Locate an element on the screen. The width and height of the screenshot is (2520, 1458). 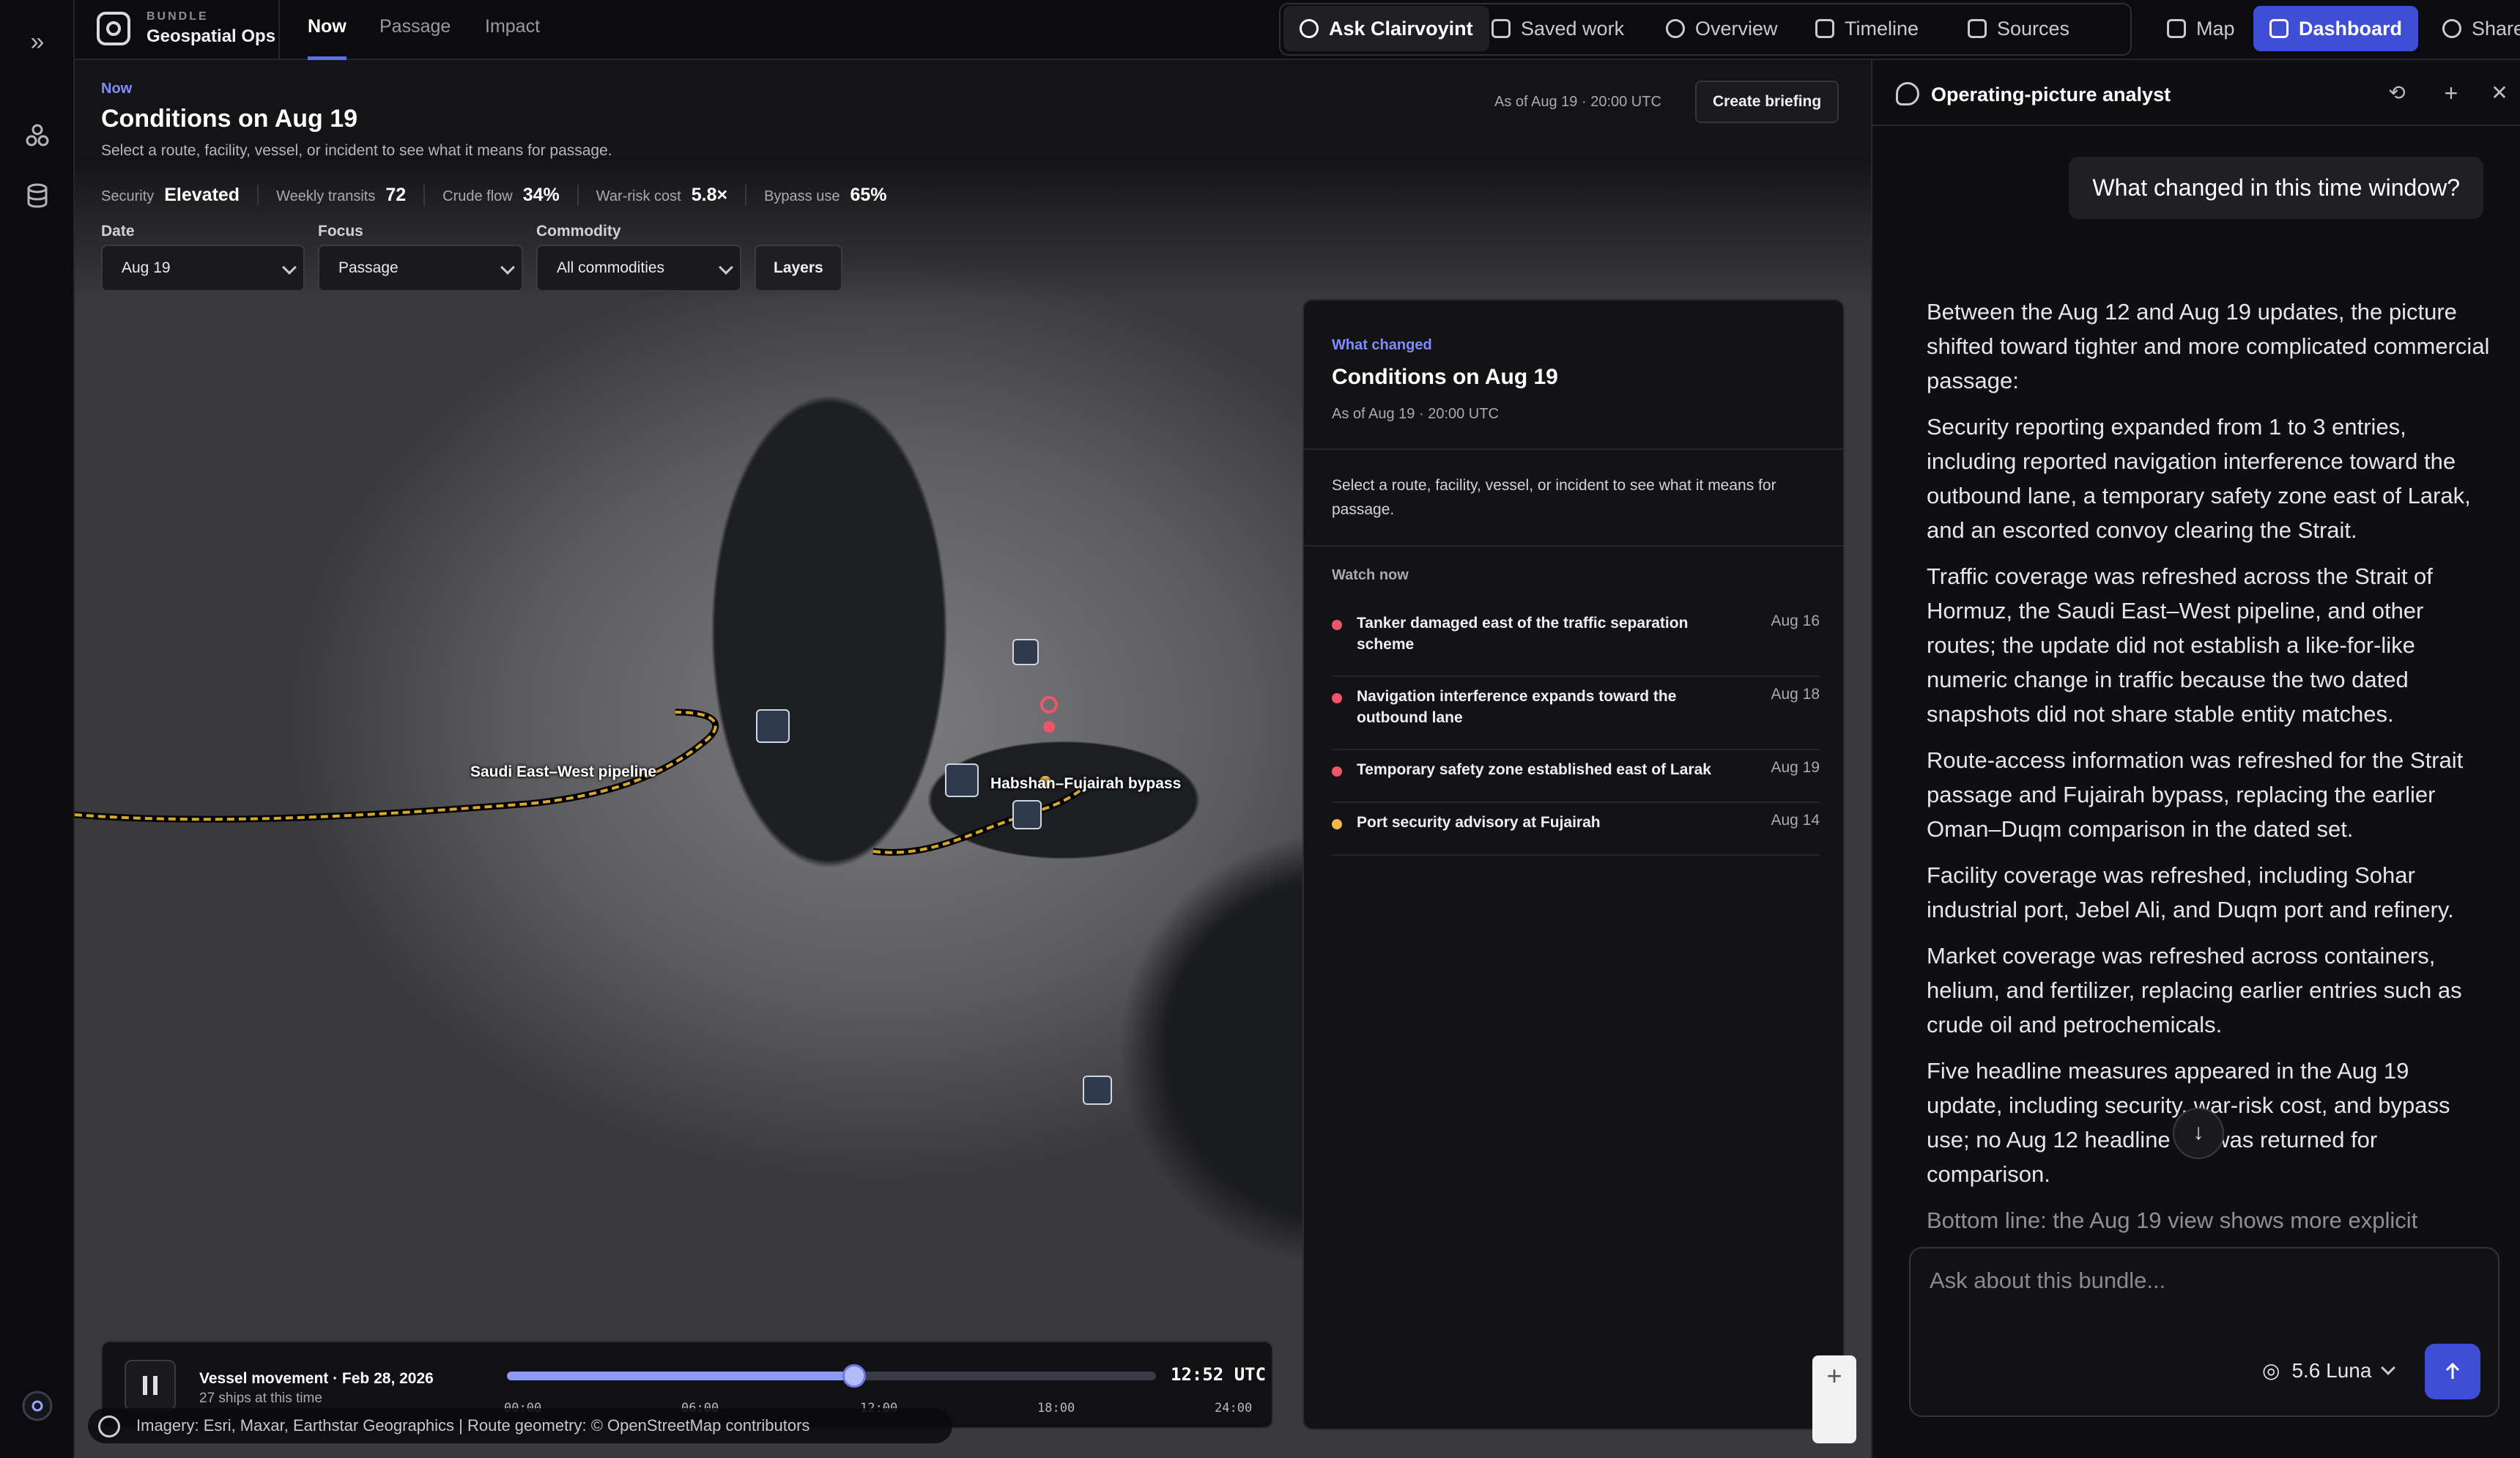
layers-button: Layers is located at coordinates (798, 268).